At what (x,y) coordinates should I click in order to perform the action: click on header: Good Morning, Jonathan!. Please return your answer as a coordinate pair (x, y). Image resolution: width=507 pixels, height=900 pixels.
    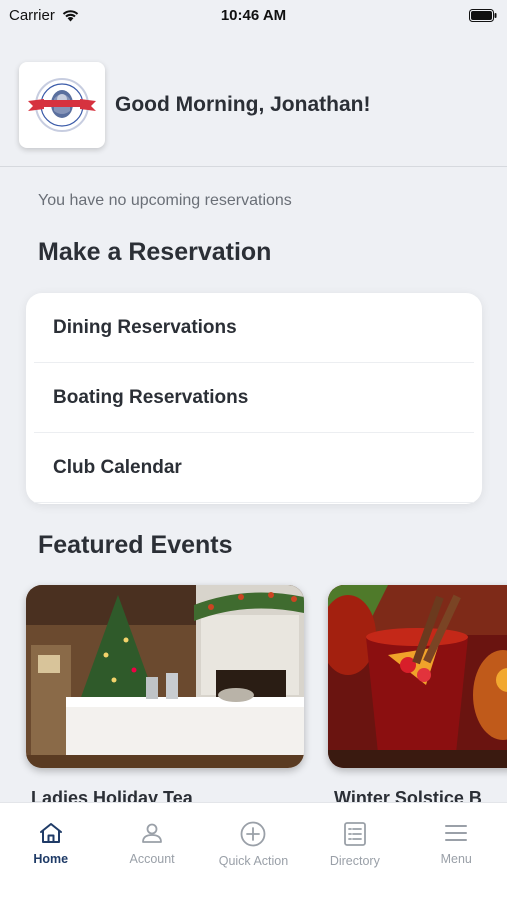
    Looking at the image, I should click on (263, 105).